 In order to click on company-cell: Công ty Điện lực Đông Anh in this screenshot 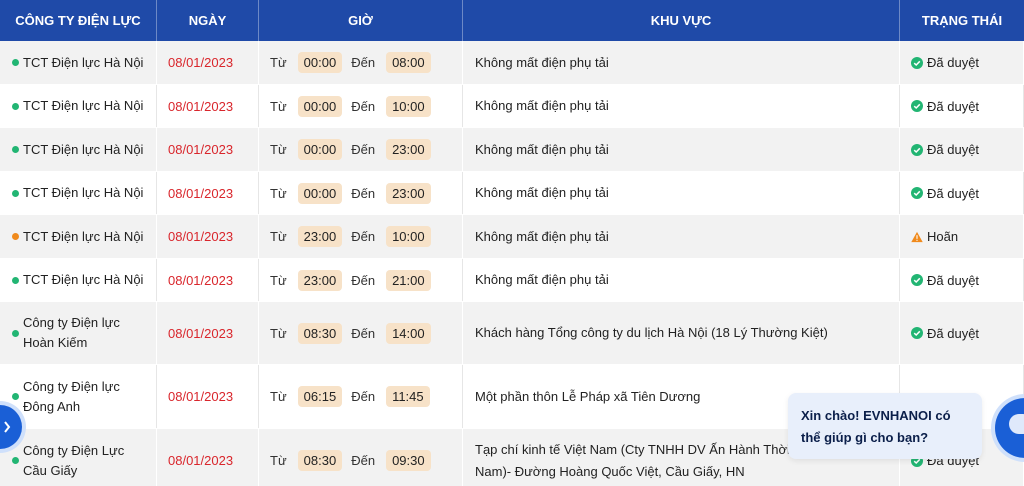, I will do `click(78, 396)`.